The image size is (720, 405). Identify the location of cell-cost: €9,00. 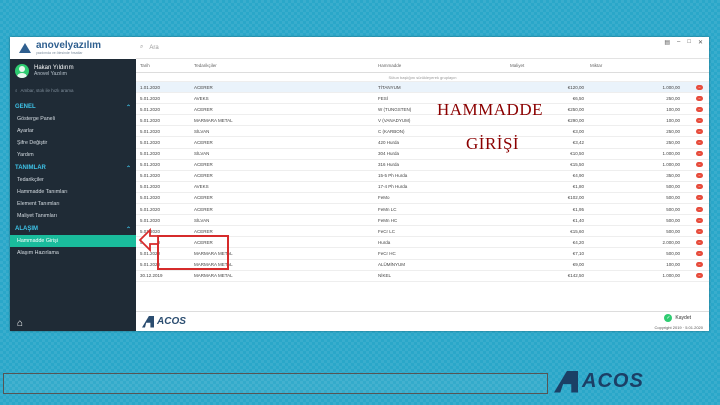
(578, 265).